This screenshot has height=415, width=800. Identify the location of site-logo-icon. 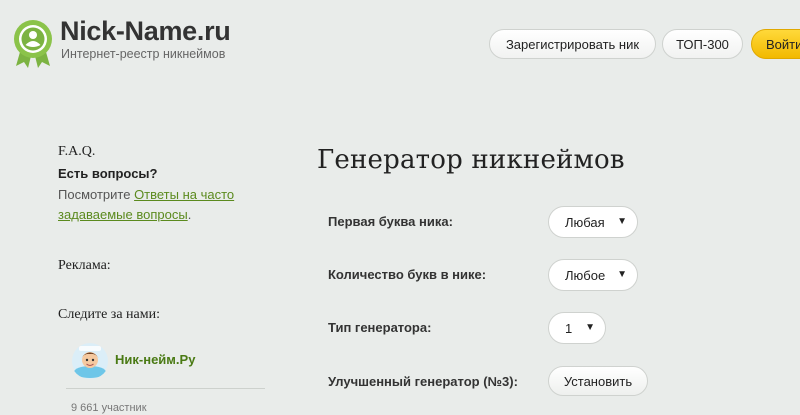
(33, 43).